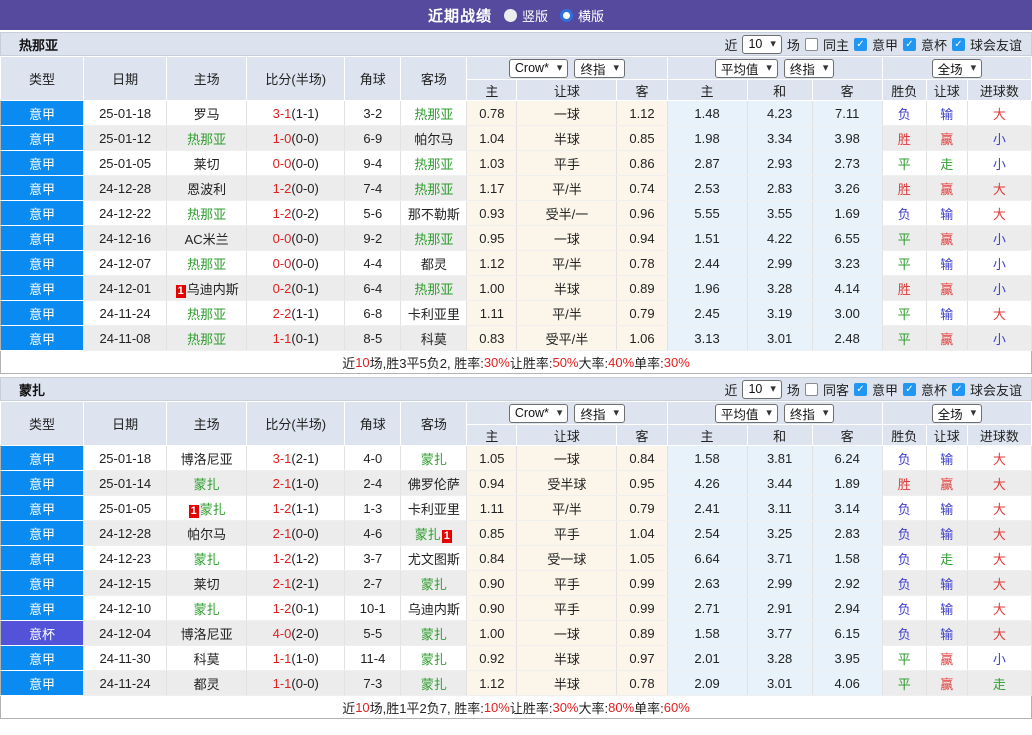  Describe the element at coordinates (125, 78) in the screenshot. I see `col-date: 日期` at that location.